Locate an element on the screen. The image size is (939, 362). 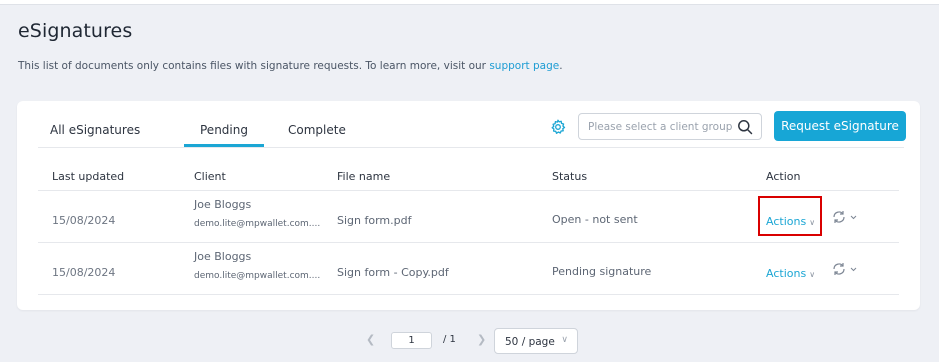
search-icon is located at coordinates (745, 127).